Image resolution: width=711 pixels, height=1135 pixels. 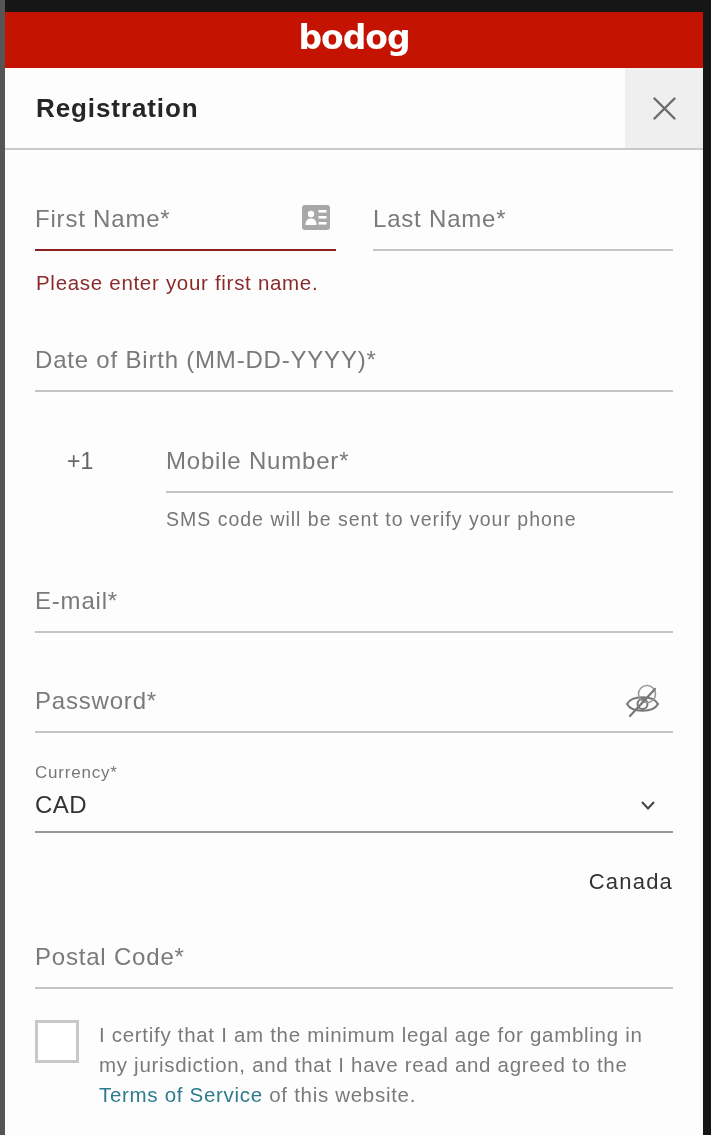 What do you see at coordinates (523, 225) in the screenshot?
I see `last-name-field: Last Name*` at bounding box center [523, 225].